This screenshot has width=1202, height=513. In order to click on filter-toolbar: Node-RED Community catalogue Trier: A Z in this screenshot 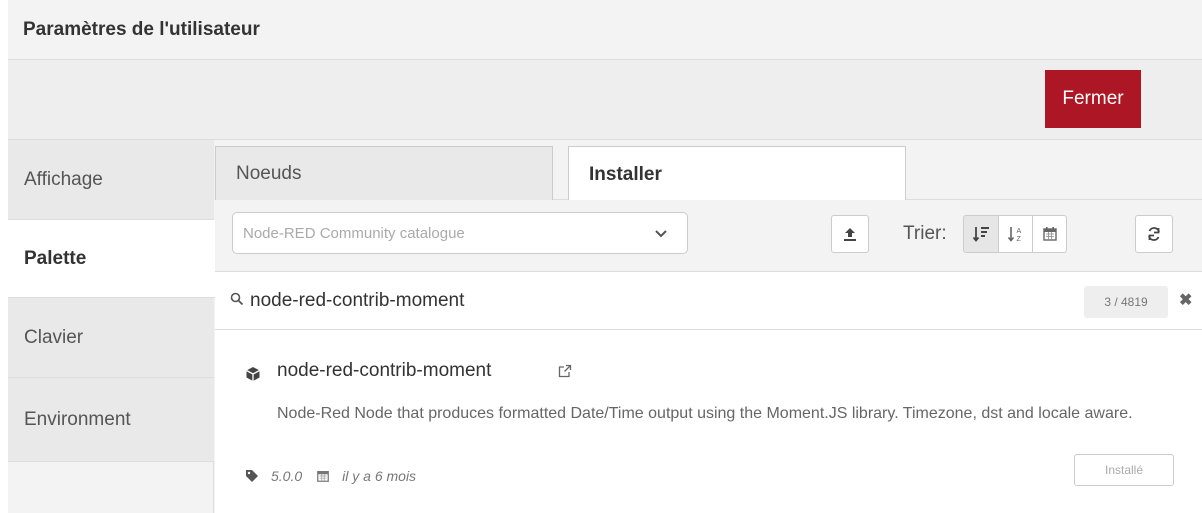, I will do `click(708, 236)`.